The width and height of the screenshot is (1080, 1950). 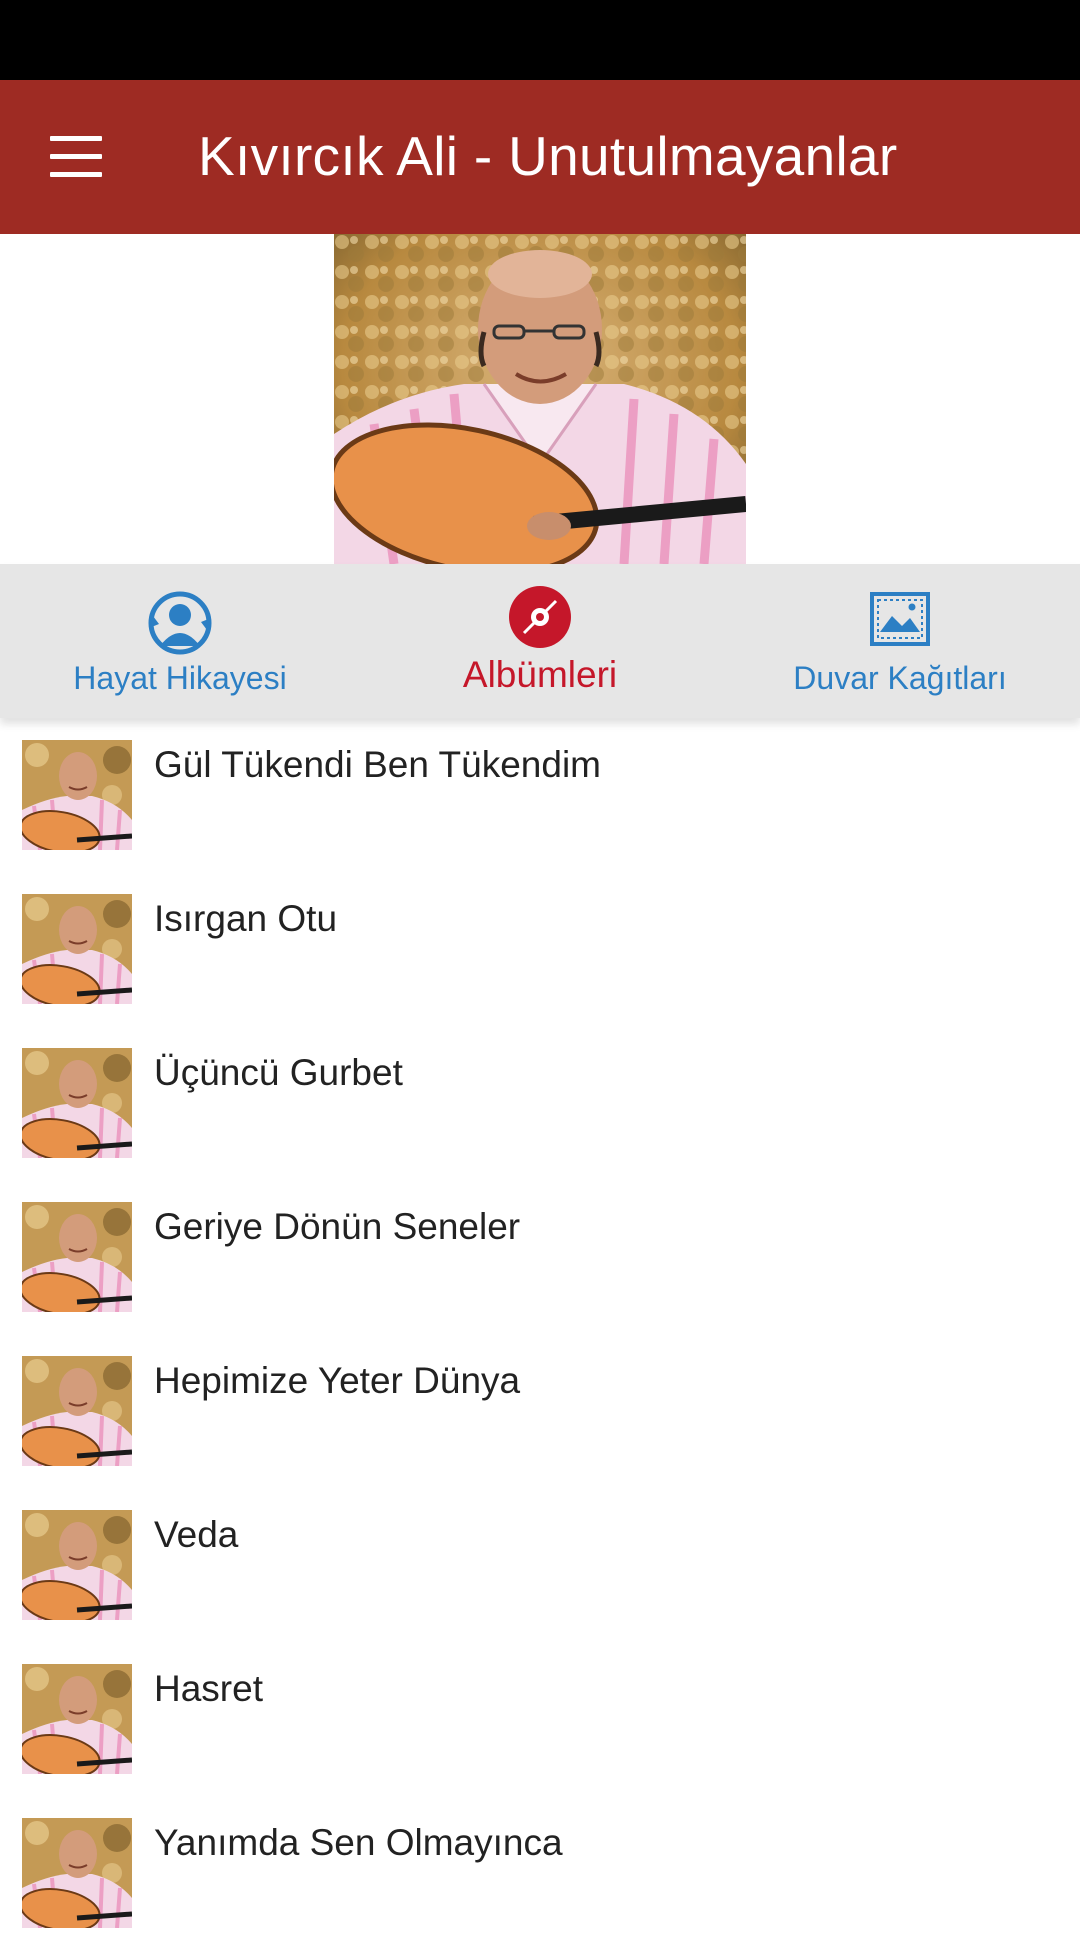 What do you see at coordinates (76, 157) in the screenshot?
I see `hamburger-menu-icon` at bounding box center [76, 157].